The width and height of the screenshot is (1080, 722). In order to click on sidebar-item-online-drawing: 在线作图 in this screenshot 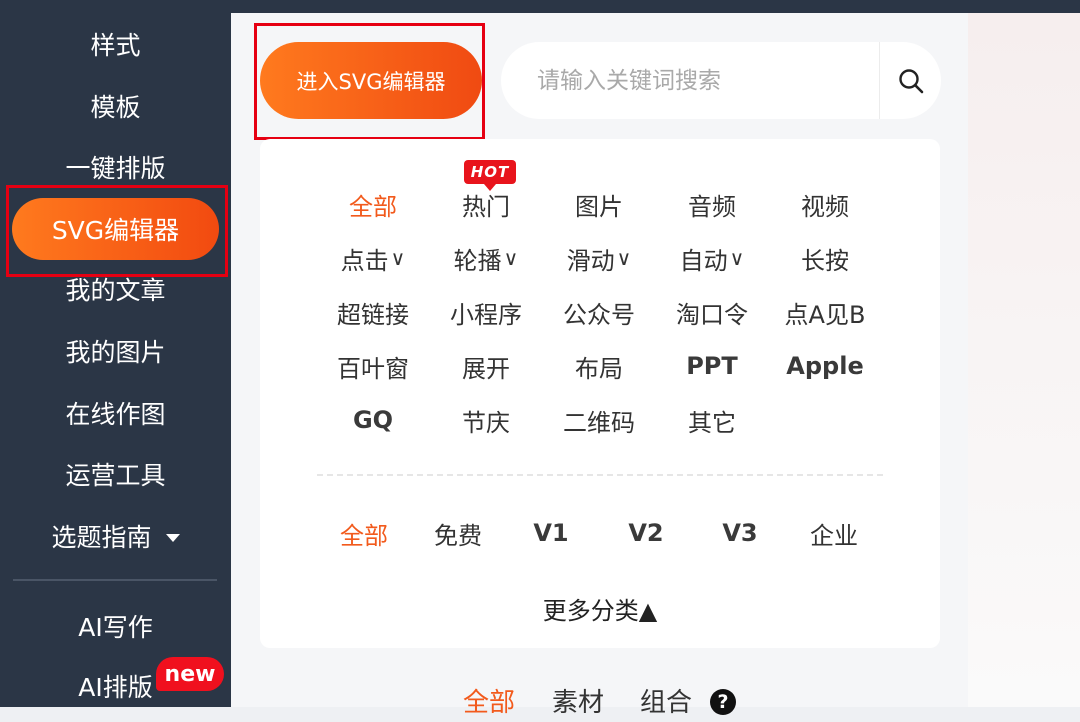, I will do `click(115, 413)`.